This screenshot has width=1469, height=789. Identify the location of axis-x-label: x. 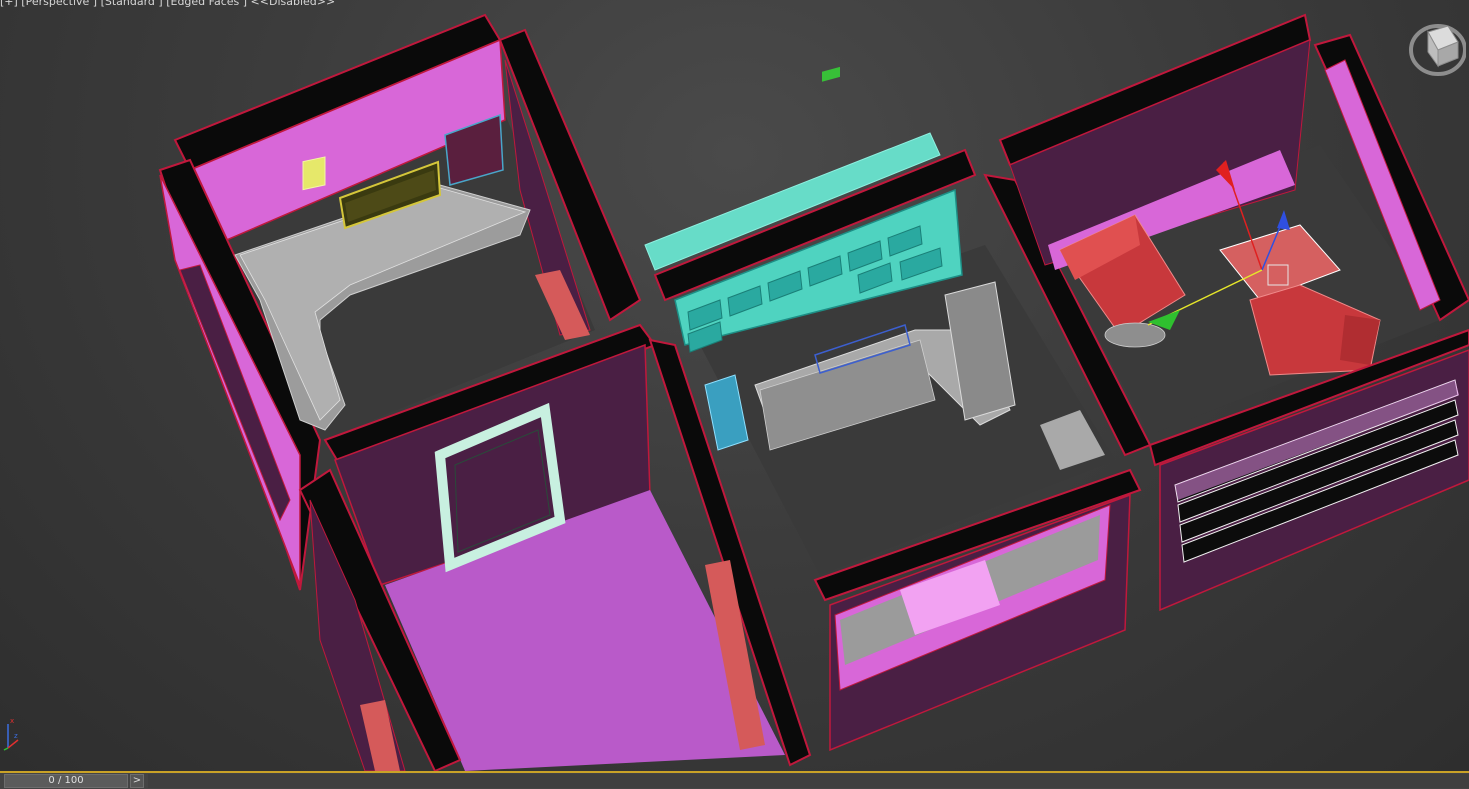
(12, 721).